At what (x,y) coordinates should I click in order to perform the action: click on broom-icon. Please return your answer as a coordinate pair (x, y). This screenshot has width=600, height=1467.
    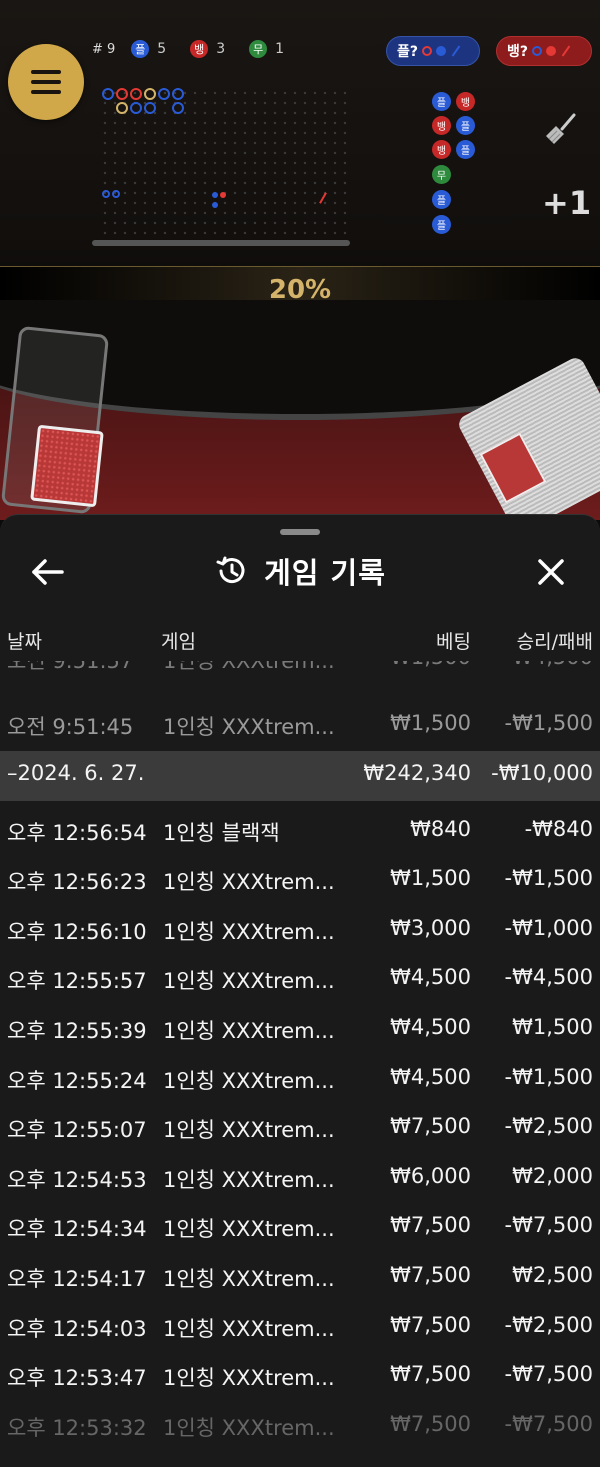
    Looking at the image, I should click on (561, 129).